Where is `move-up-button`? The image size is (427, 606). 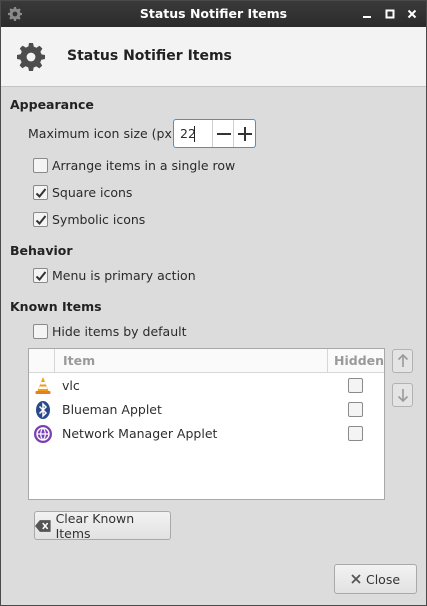 move-up-button is located at coordinates (402, 361).